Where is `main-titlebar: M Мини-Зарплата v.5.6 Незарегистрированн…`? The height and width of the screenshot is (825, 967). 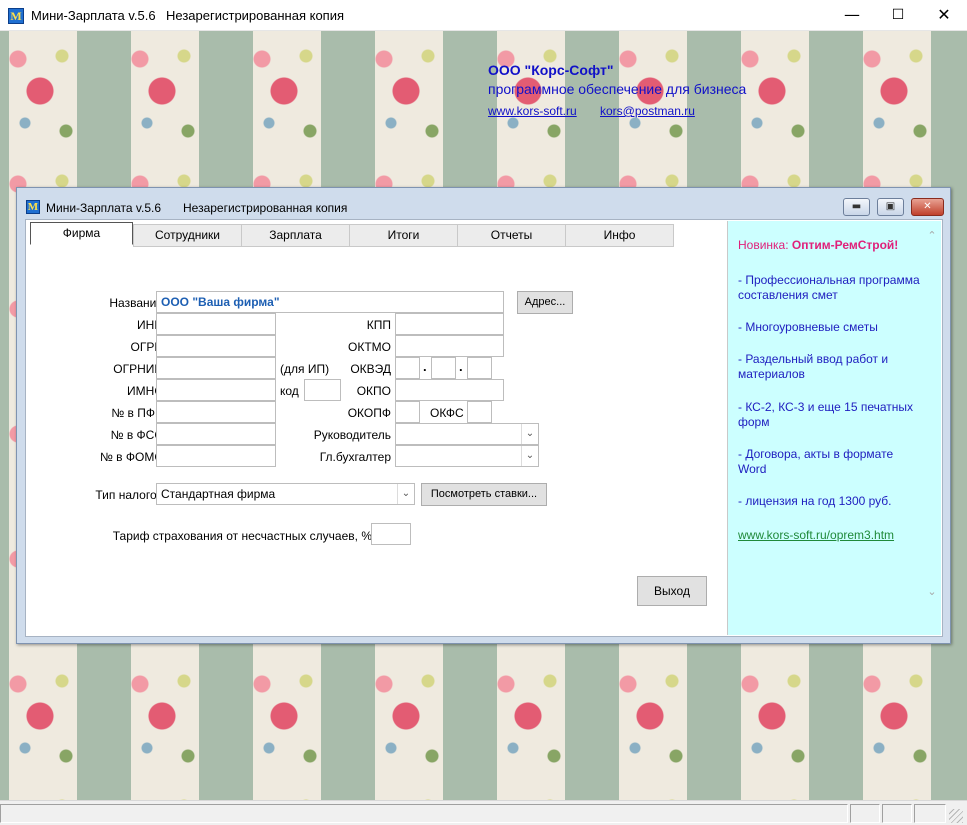
main-titlebar: M Мини-Зарплата v.5.6 Незарегистрированн… is located at coordinates (483, 15).